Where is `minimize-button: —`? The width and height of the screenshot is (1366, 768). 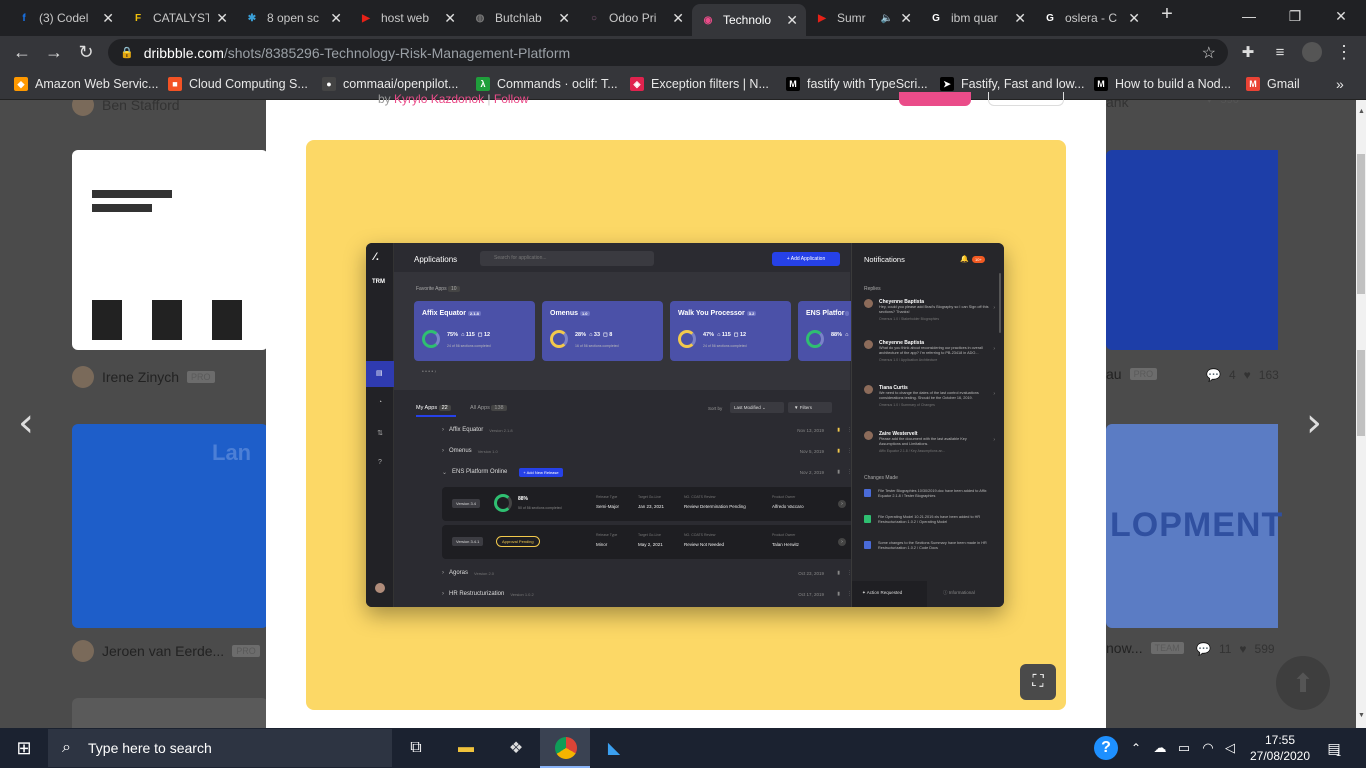 minimize-button: — is located at coordinates (1249, 16).